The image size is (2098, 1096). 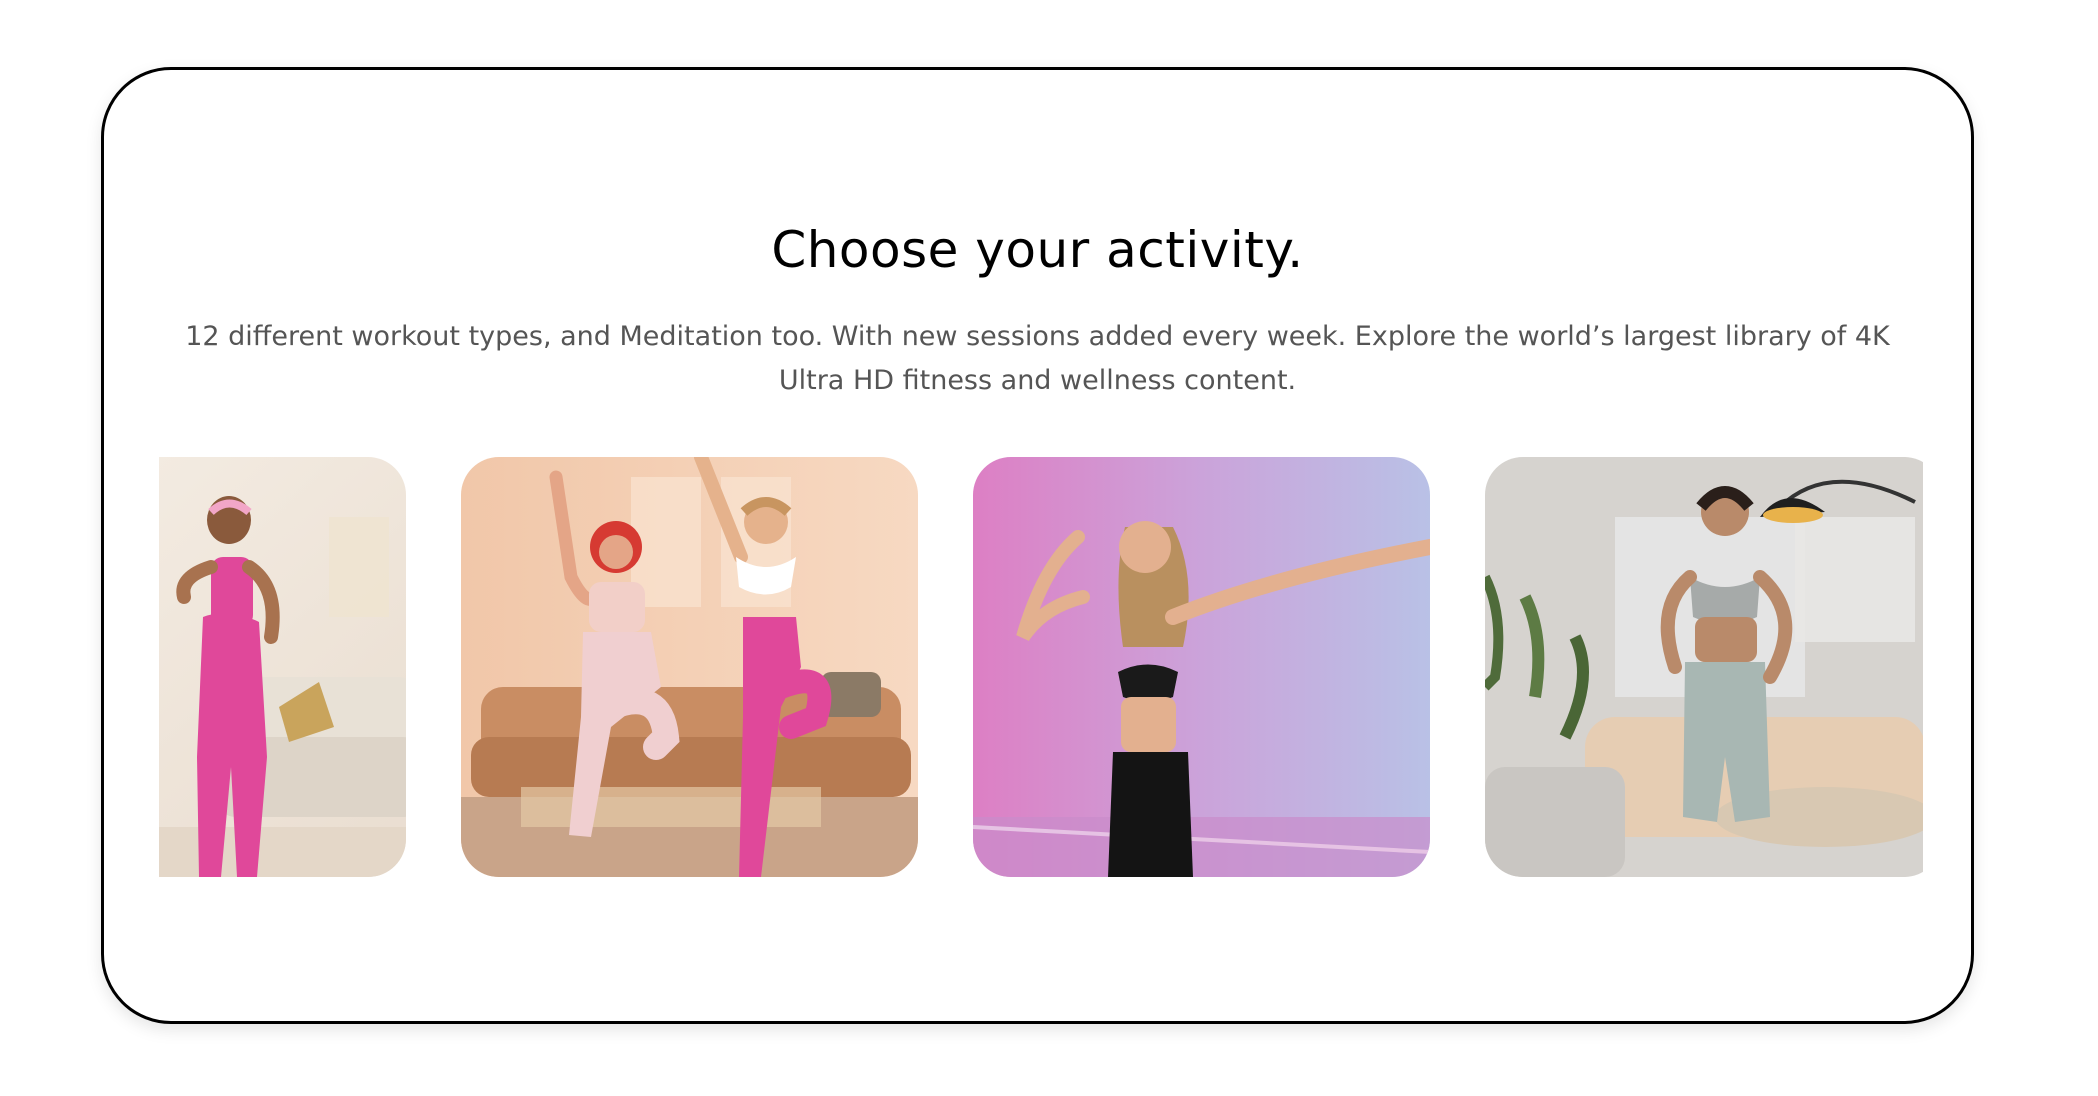 I want to click on woman-dancing-photo, so click(x=1201, y=667).